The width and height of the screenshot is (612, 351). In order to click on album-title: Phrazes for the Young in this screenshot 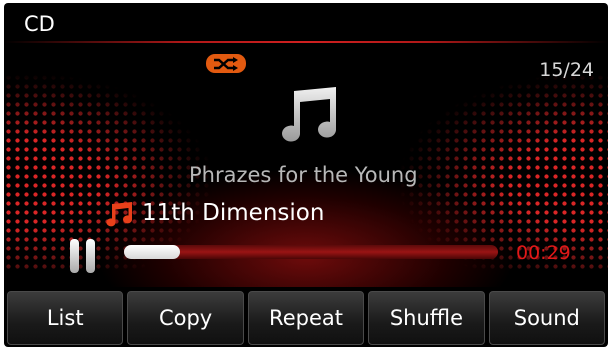, I will do `click(303, 175)`.